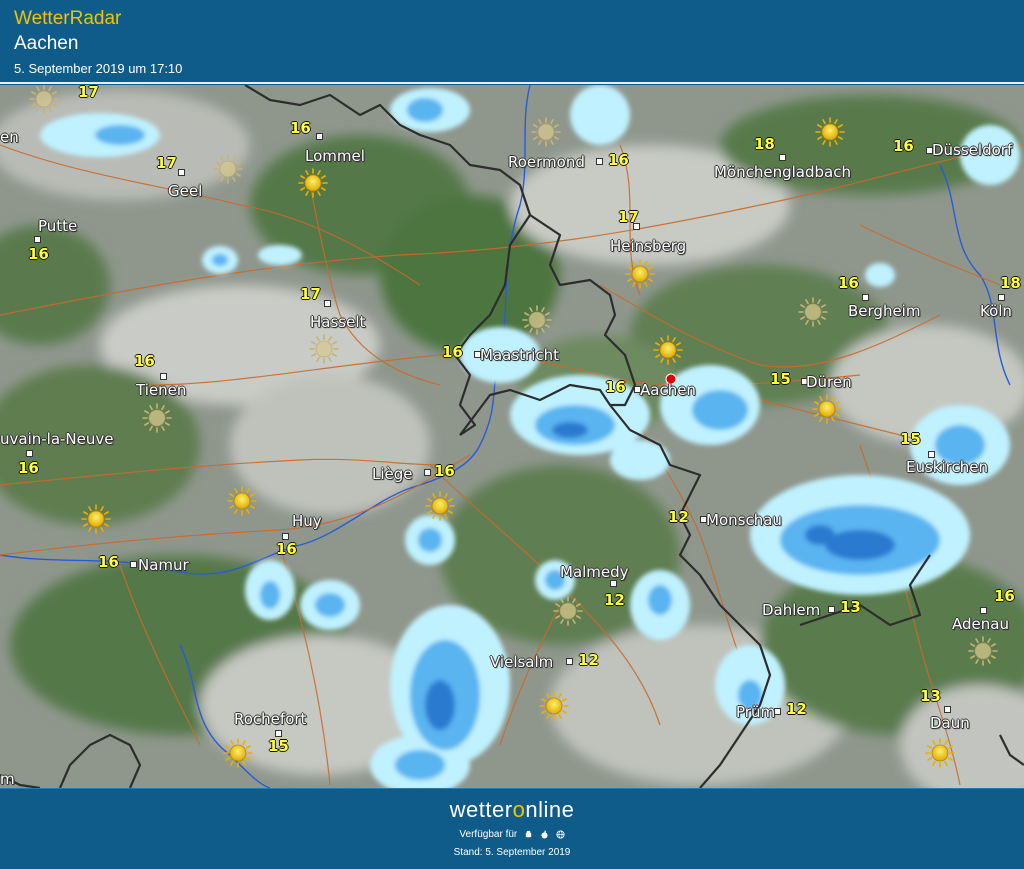 Image resolution: width=1024 pixels, height=869 pixels. Describe the element at coordinates (310, 294) in the screenshot. I see `temperature-hasselt: 17` at that location.